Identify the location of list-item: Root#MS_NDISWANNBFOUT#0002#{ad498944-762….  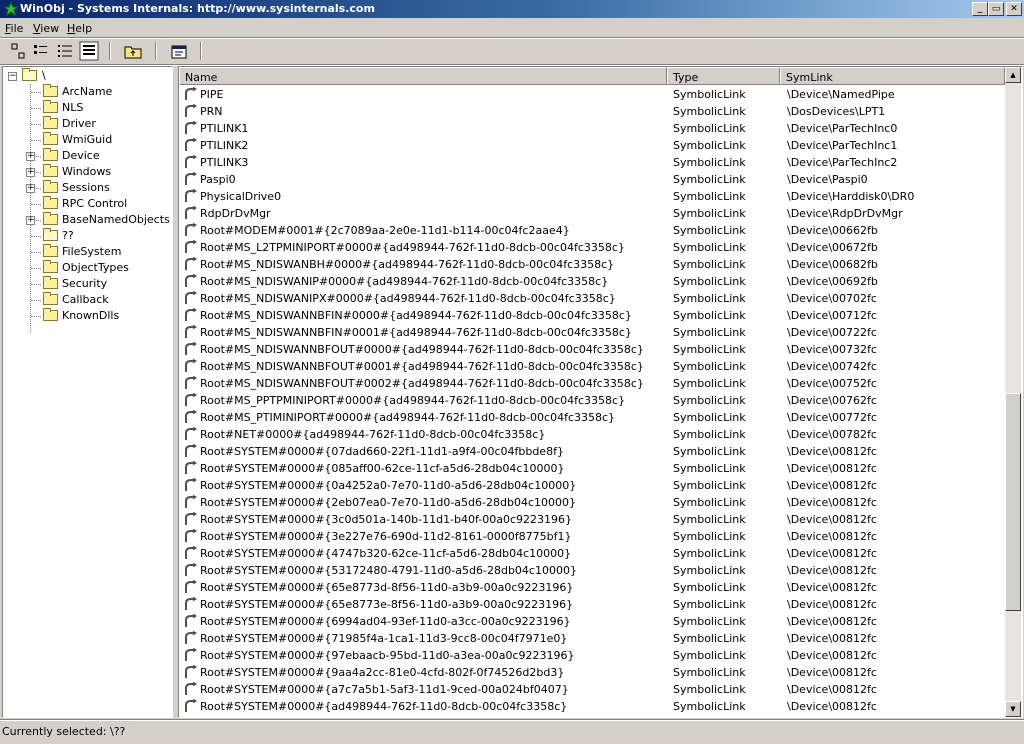
(592, 383).